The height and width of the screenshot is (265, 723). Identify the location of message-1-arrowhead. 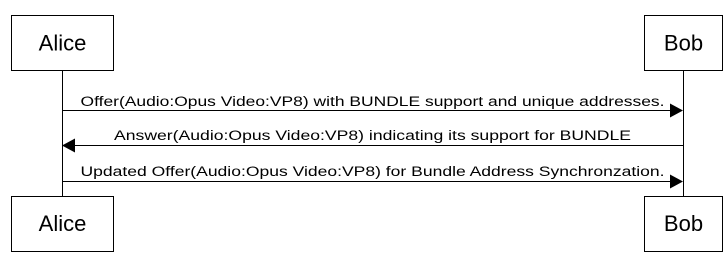
(676, 110).